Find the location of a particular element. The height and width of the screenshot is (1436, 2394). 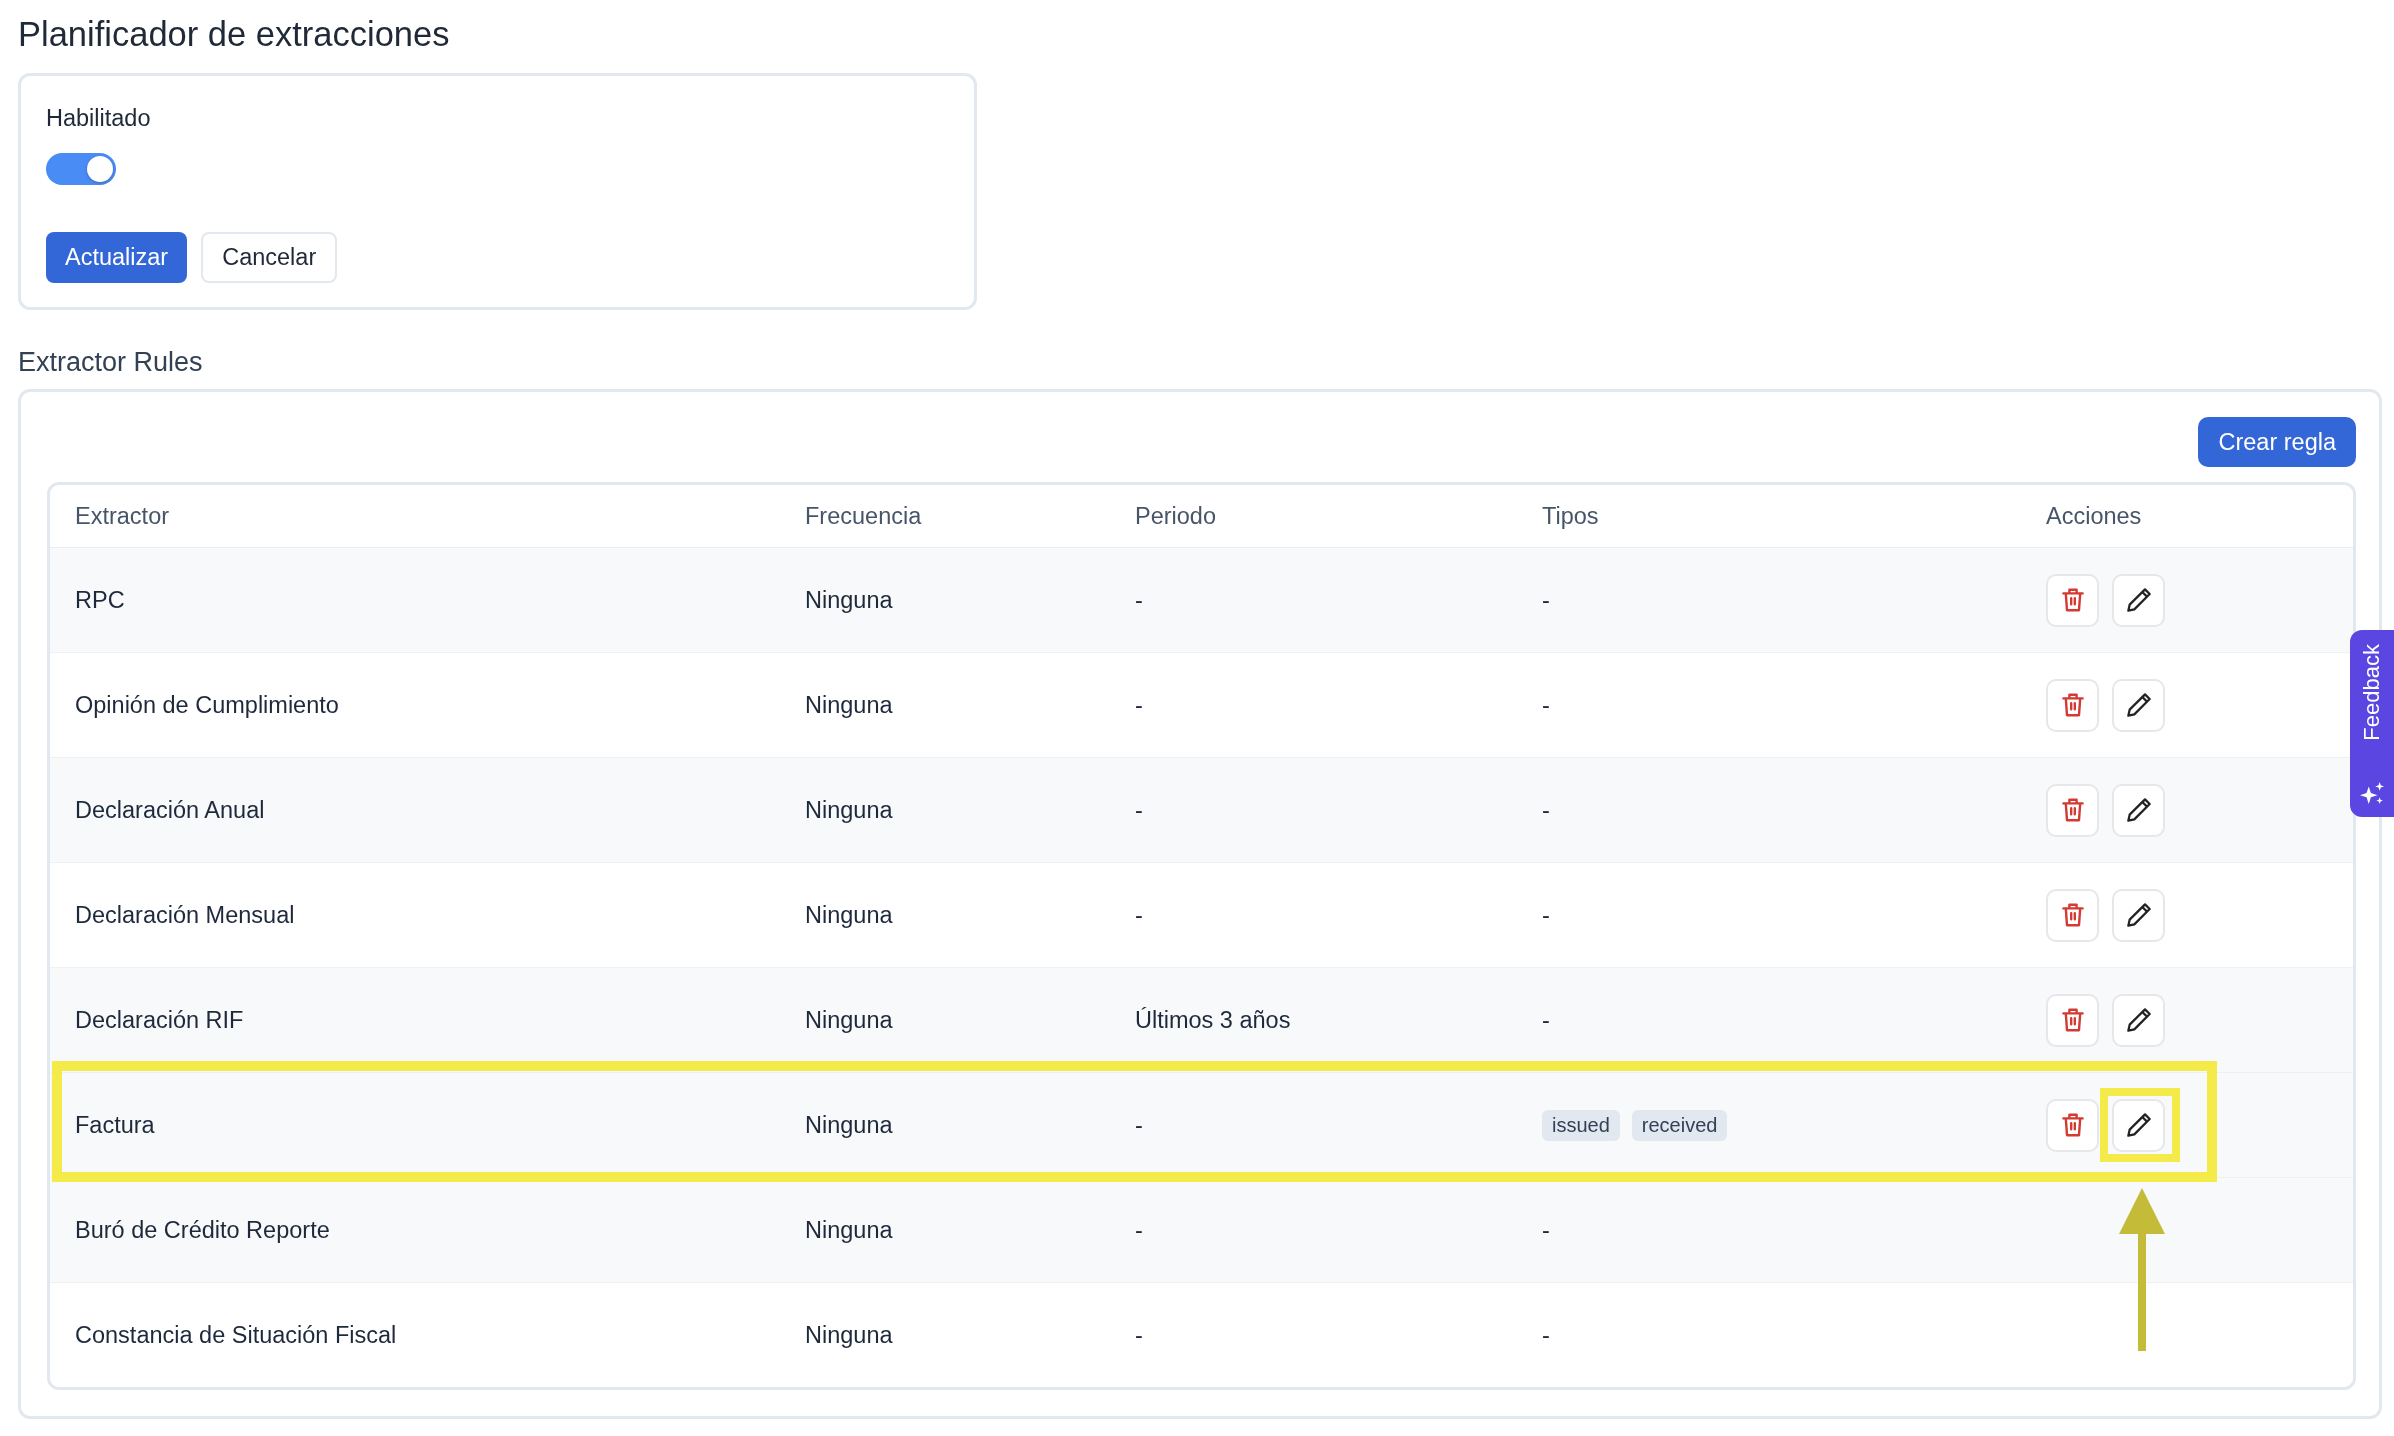

type-tag: received is located at coordinates (1679, 1125).